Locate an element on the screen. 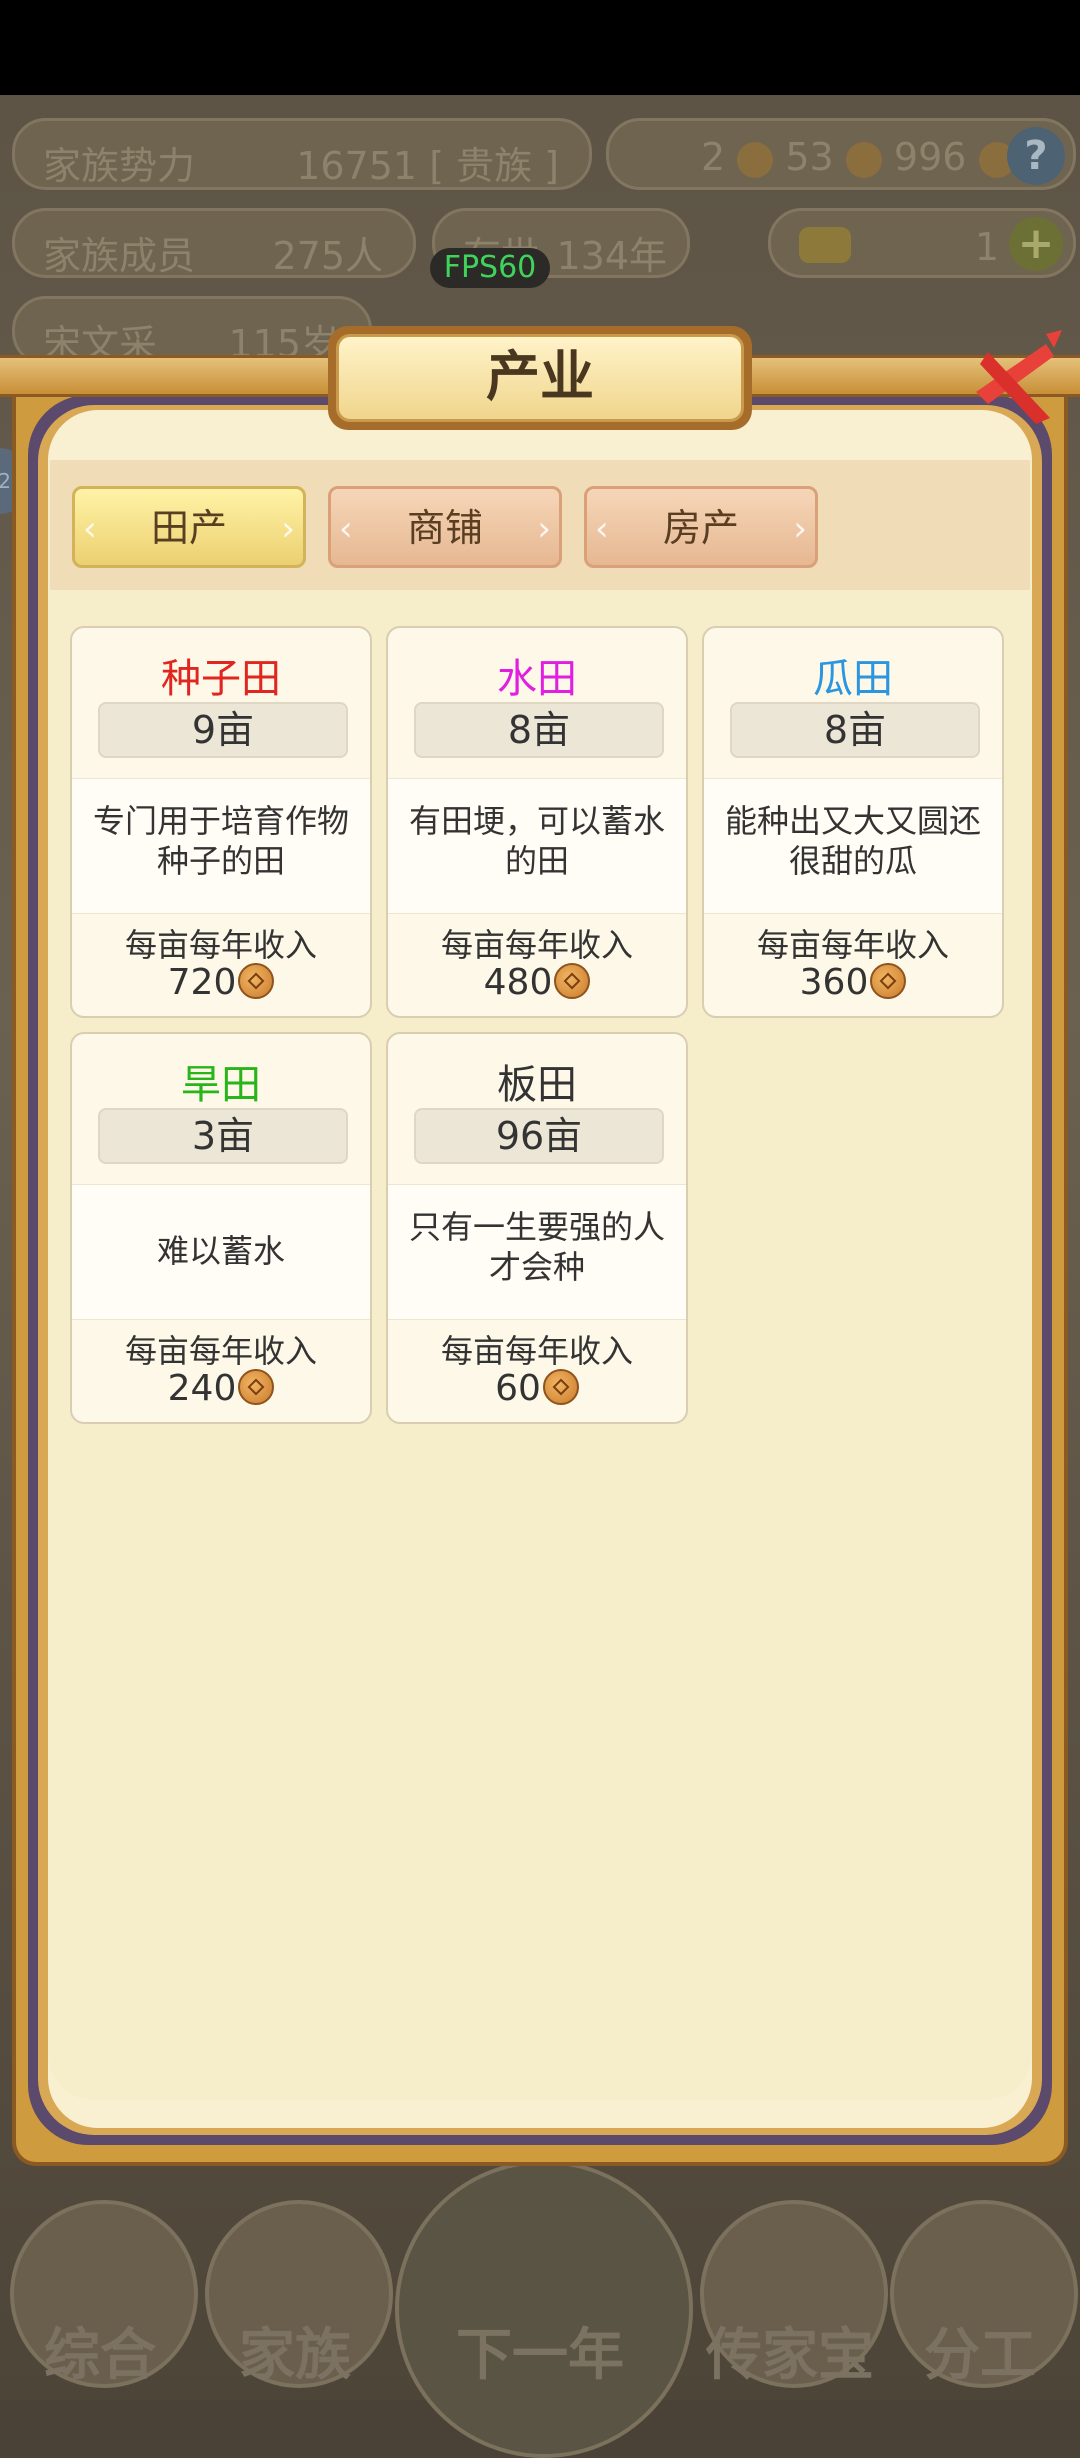 Image resolution: width=1080 pixels, height=2458 pixels. silver-bar-icon is located at coordinates (863, 159).